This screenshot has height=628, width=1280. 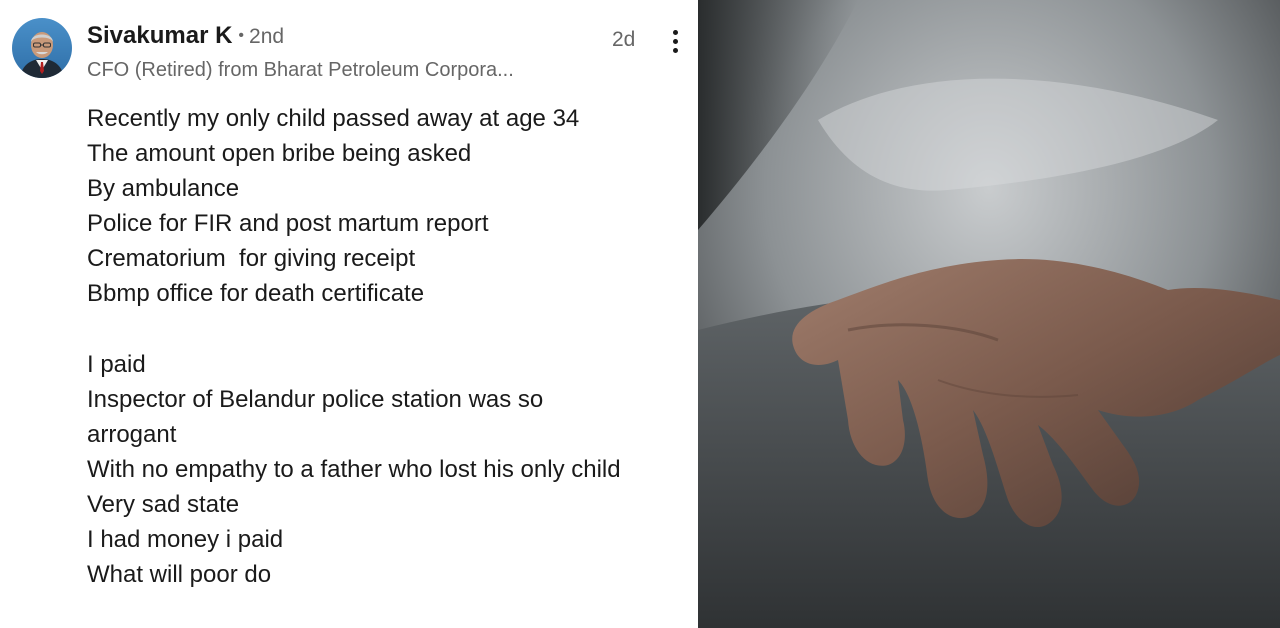 What do you see at coordinates (267, 36) in the screenshot?
I see `connection-degree: 2nd` at bounding box center [267, 36].